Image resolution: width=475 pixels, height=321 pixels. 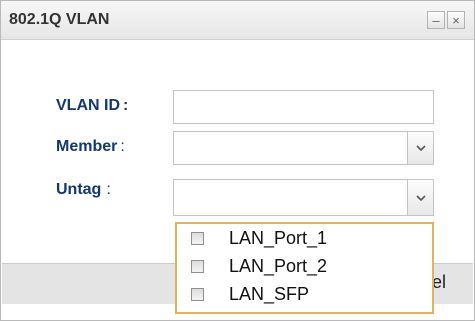 I want to click on lan-port-1-label: LAN_Port_1, so click(x=278, y=238).